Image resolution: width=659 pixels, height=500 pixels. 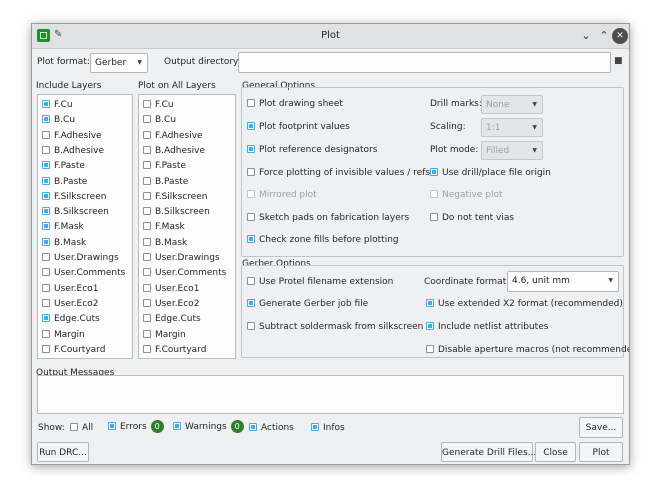 I want to click on include-layer-item: F.Silkscreen, so click(x=74, y=197).